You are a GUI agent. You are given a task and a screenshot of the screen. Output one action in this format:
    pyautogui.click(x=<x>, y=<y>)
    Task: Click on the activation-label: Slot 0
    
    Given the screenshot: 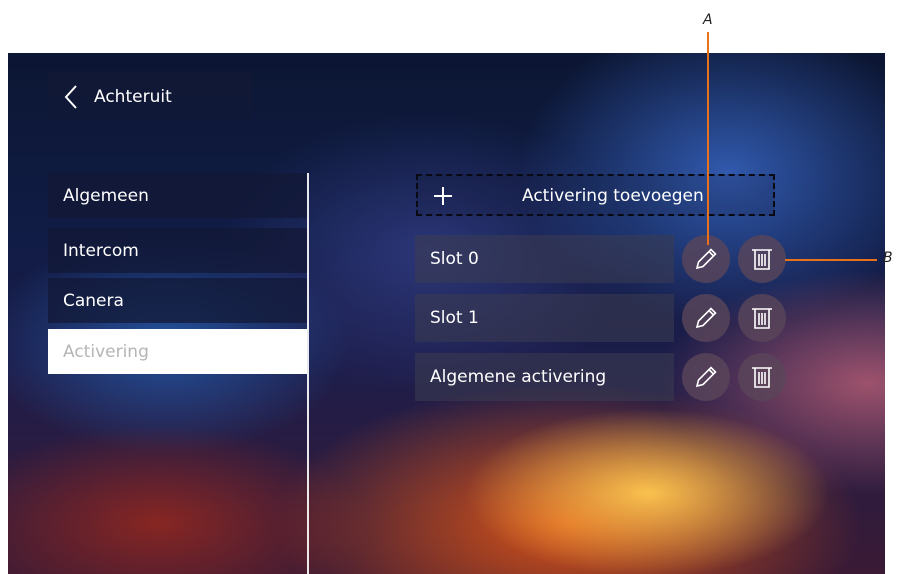 What is the action you would take?
    pyautogui.click(x=454, y=259)
    